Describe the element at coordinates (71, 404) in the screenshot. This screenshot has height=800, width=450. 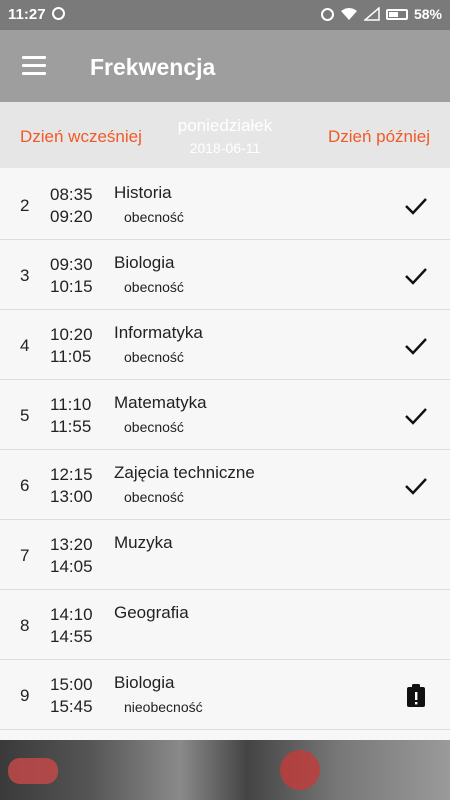
I see `lesson-start-time: 11:10` at that location.